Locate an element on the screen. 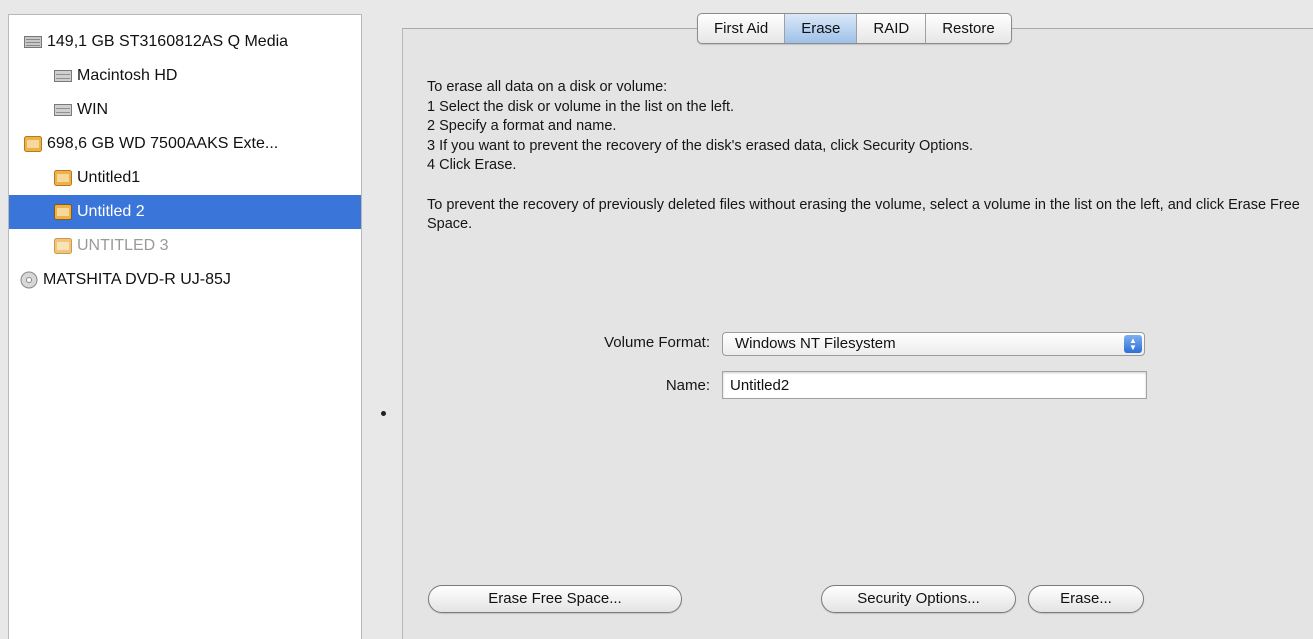 The width and height of the screenshot is (1313, 639). optical-drive-icon is located at coordinates (29, 280).